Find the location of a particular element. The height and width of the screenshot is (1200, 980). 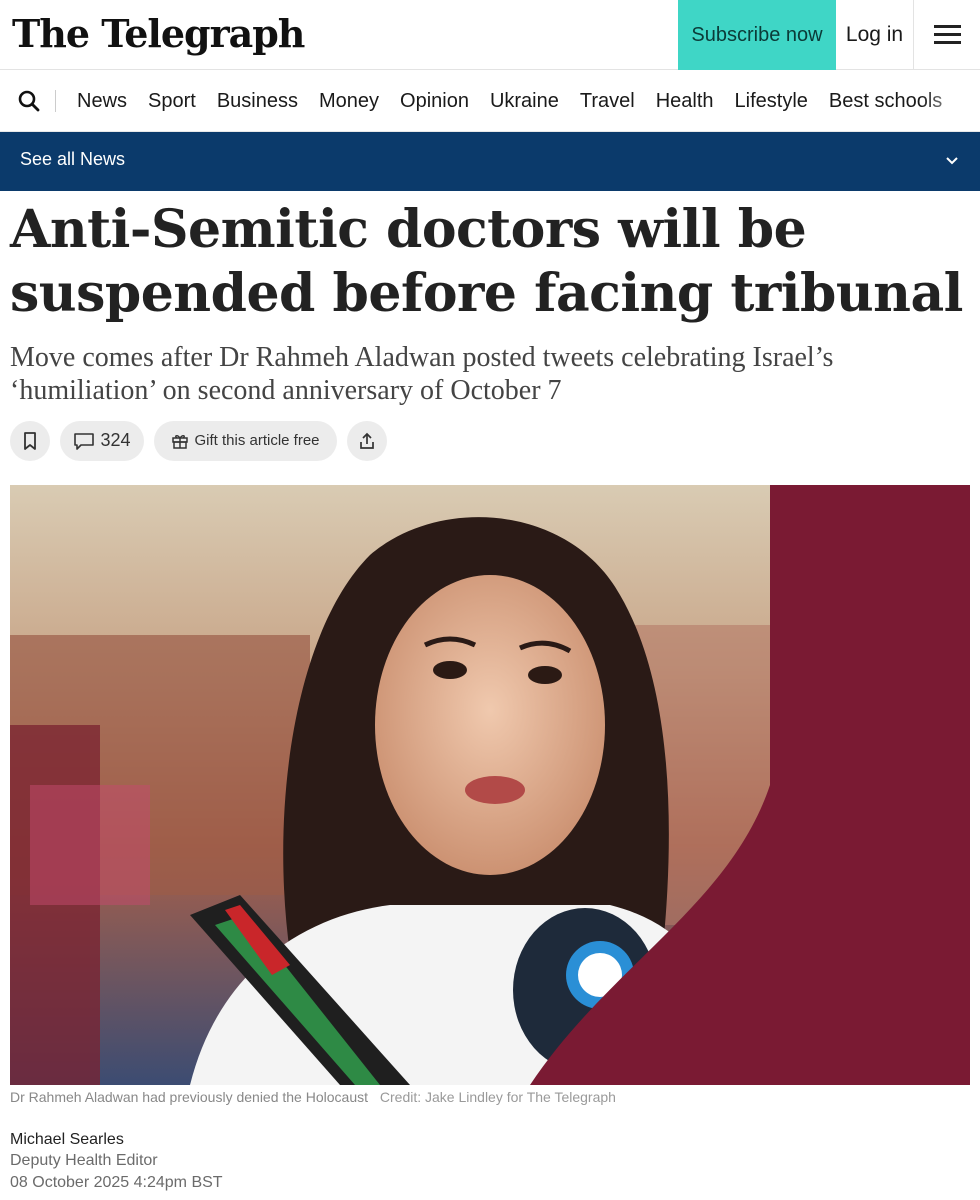

see-all-news-label: See all News is located at coordinates (73, 159).